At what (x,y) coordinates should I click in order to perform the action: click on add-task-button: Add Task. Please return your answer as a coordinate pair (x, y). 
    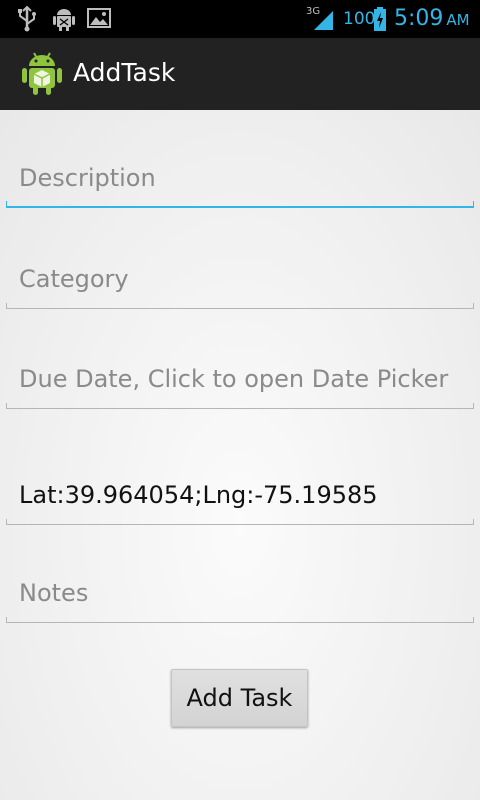
    Looking at the image, I should click on (239, 698).